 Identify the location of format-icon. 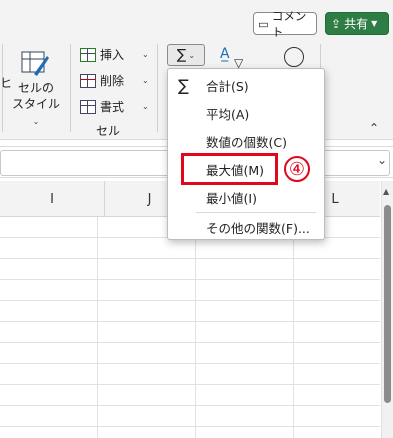
(88, 106).